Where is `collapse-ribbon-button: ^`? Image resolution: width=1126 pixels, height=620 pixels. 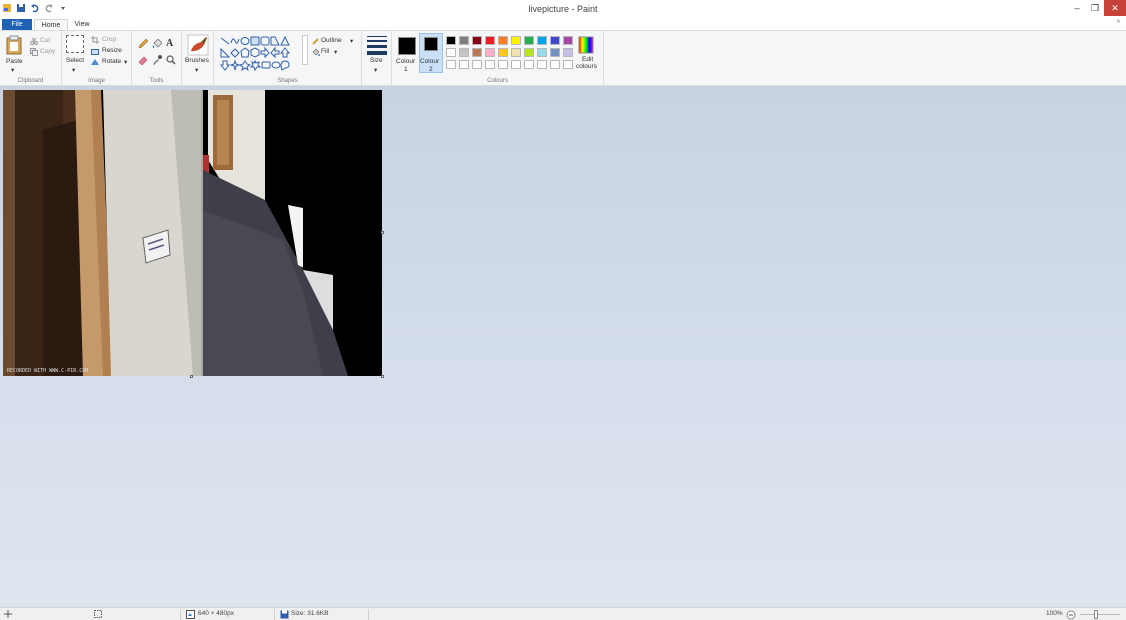 collapse-ribbon-button: ^ is located at coordinates (1118, 23).